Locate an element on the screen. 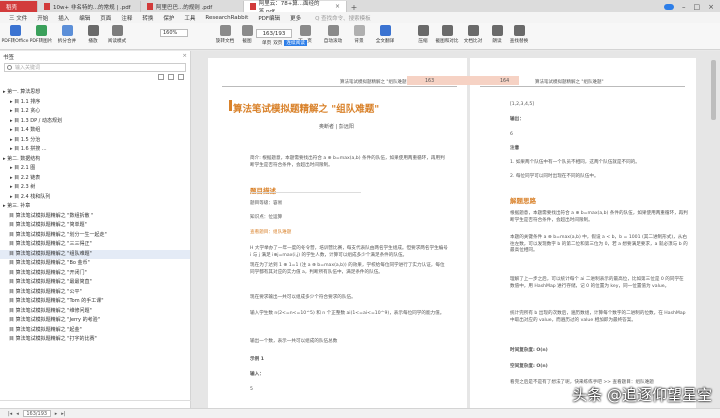 The height and width of the screenshot is (418, 720). toc-item: ▸ 目 1.2 贪心 is located at coordinates (95, 112).